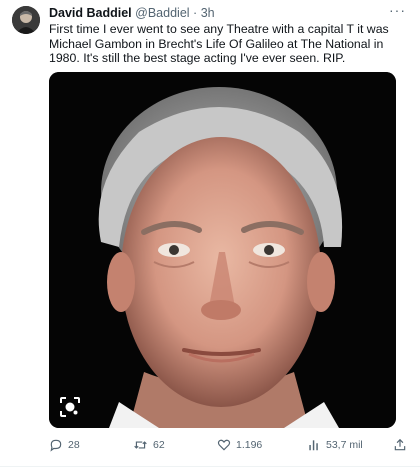  Describe the element at coordinates (313, 445) in the screenshot. I see `views-icon` at that location.